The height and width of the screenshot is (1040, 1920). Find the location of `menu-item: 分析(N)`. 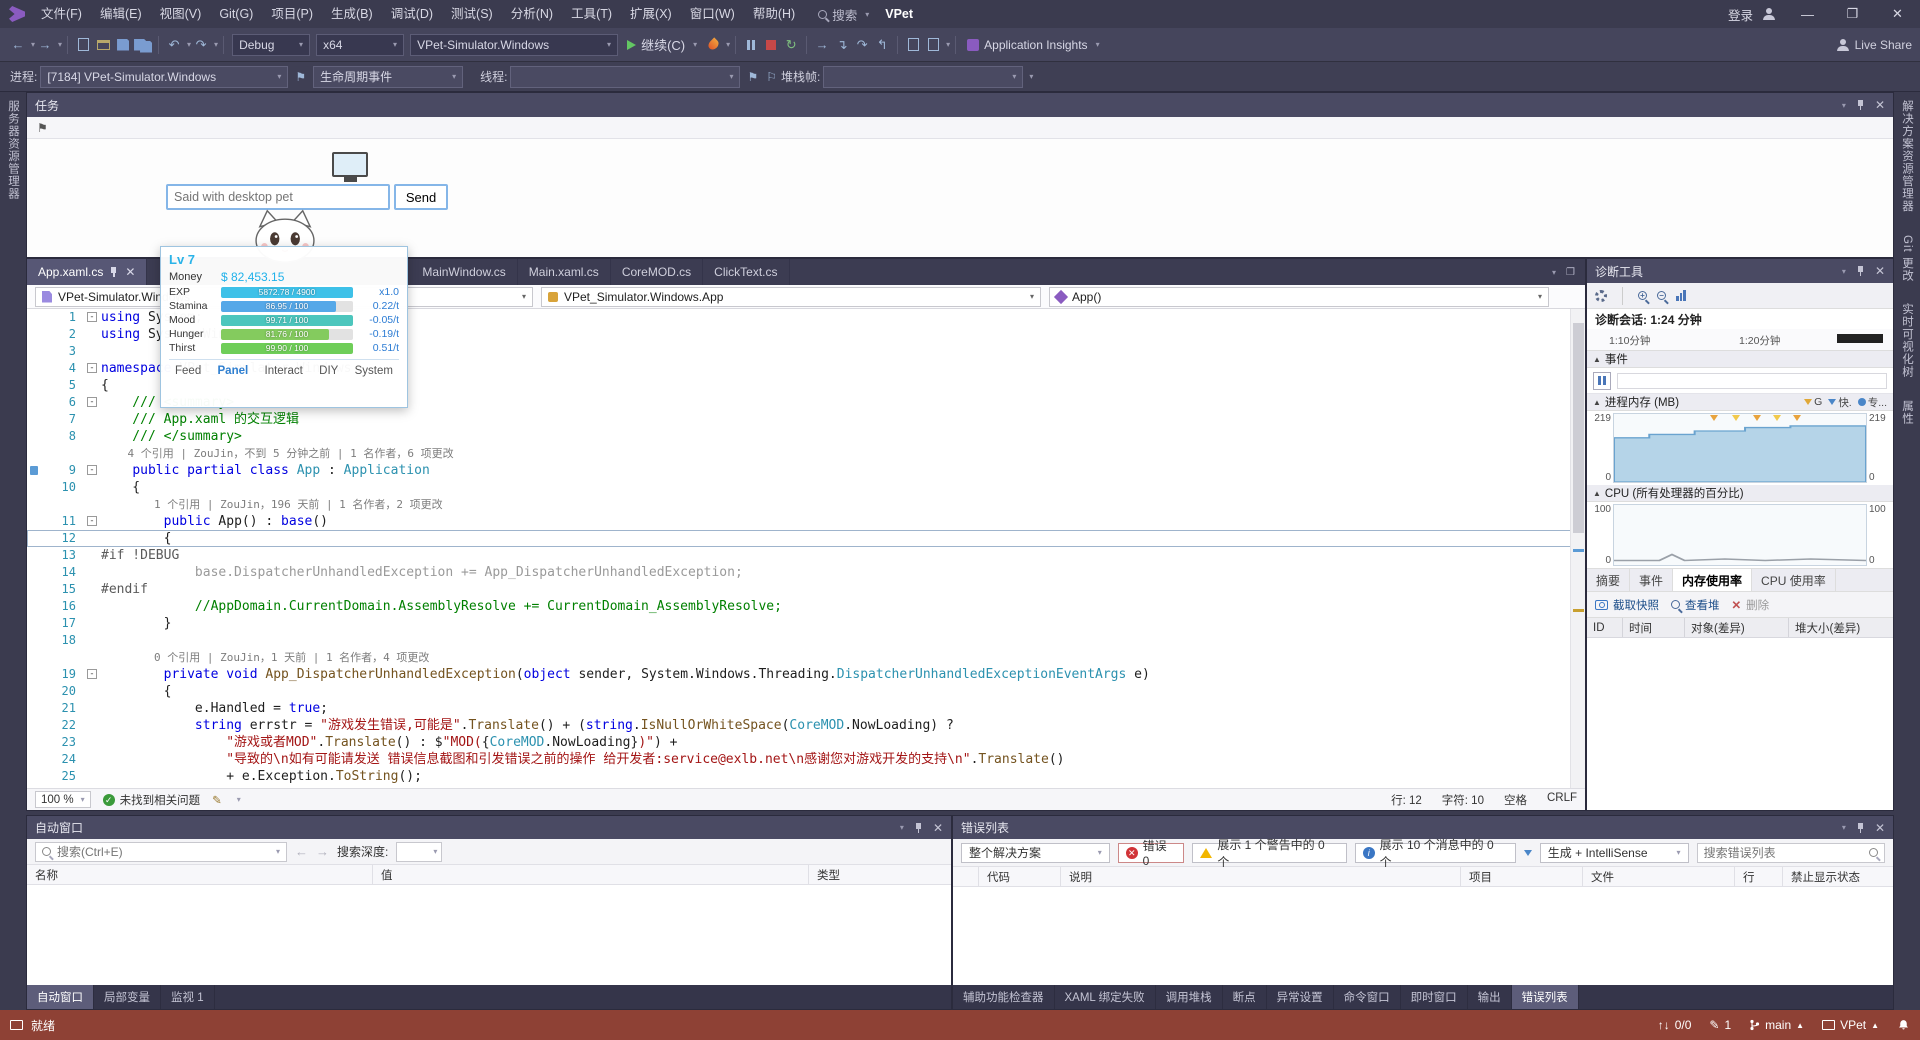

menu-item: 分析(N) is located at coordinates (532, 14).